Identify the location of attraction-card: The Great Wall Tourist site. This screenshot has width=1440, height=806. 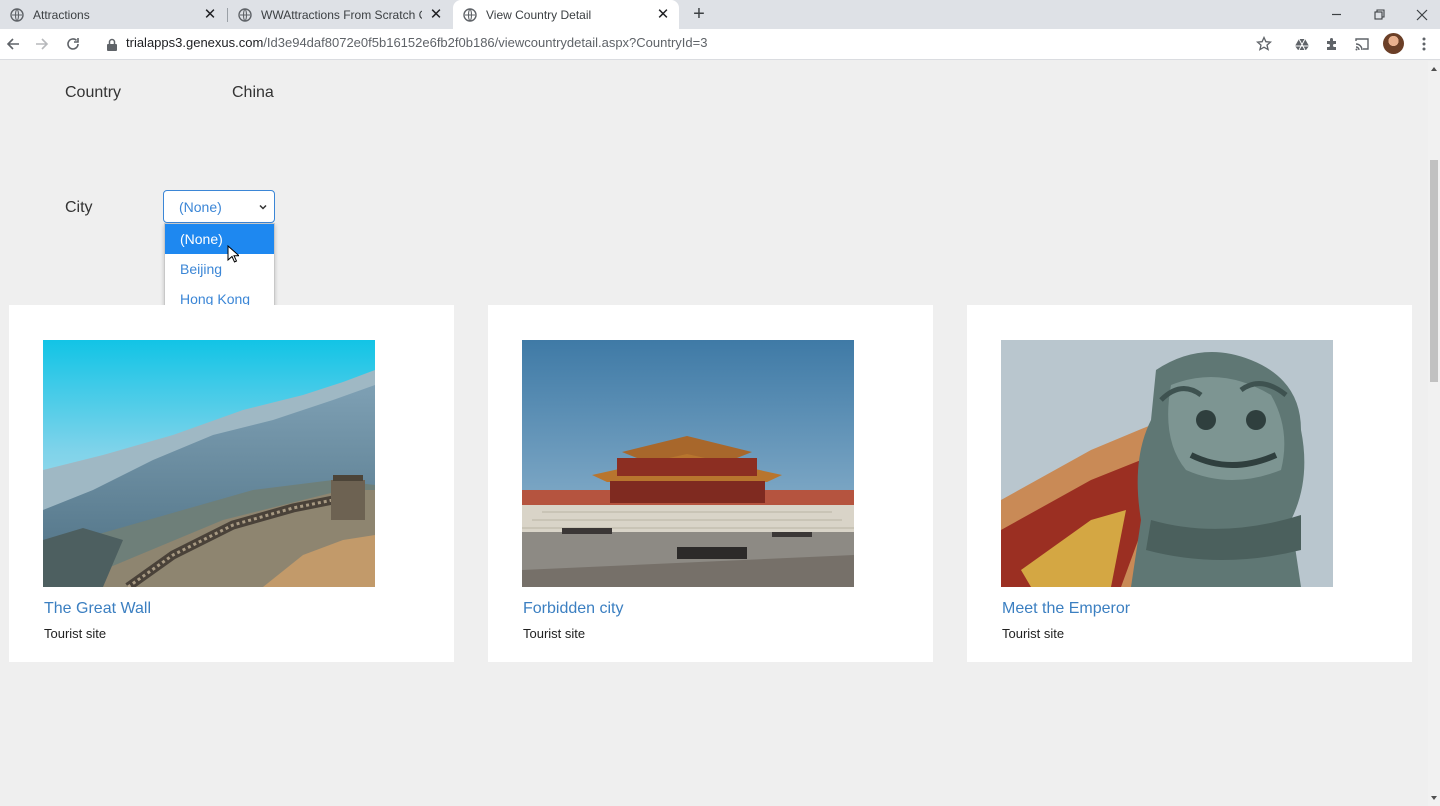
(231, 483).